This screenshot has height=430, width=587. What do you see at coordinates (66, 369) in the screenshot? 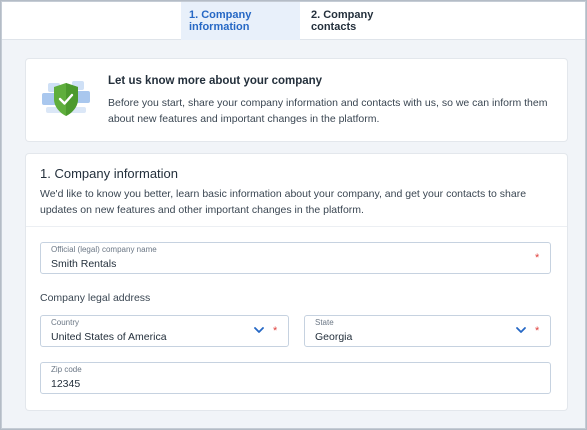
I see `zip-code-label: Zip code` at bounding box center [66, 369].